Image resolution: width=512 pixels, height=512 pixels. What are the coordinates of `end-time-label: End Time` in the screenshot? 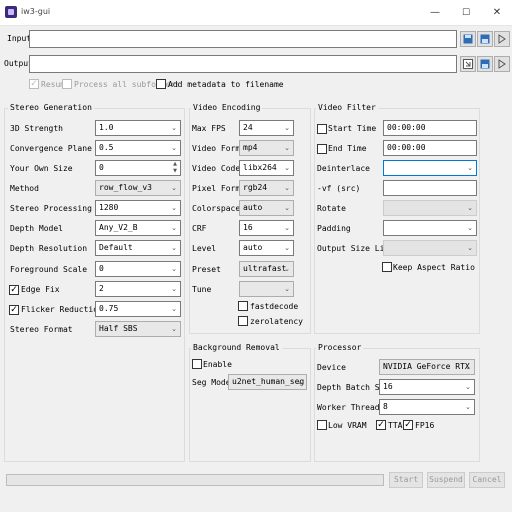 It's located at (347, 148).